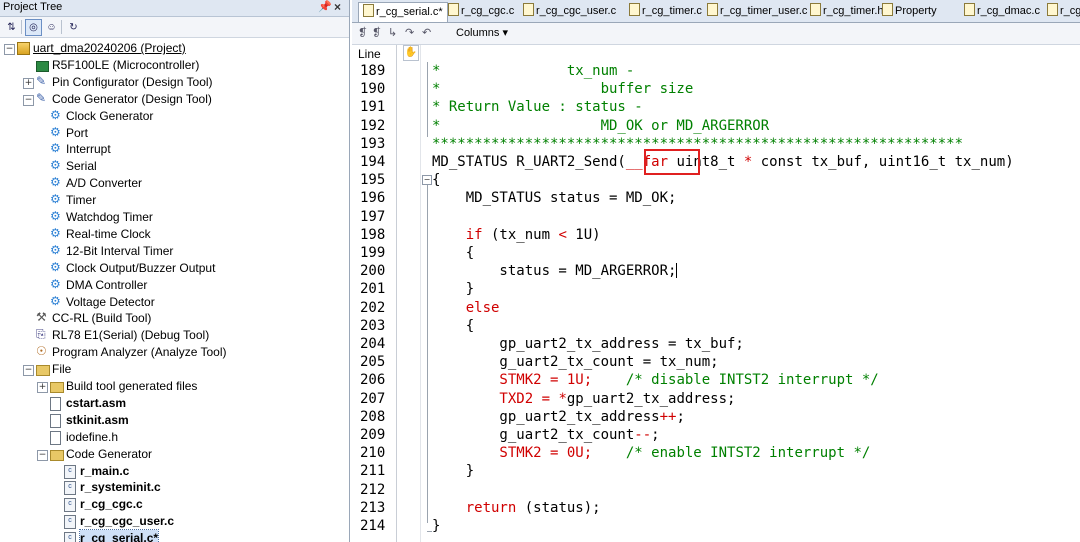  I want to click on fold-collapse-icon: −, so click(427, 180).